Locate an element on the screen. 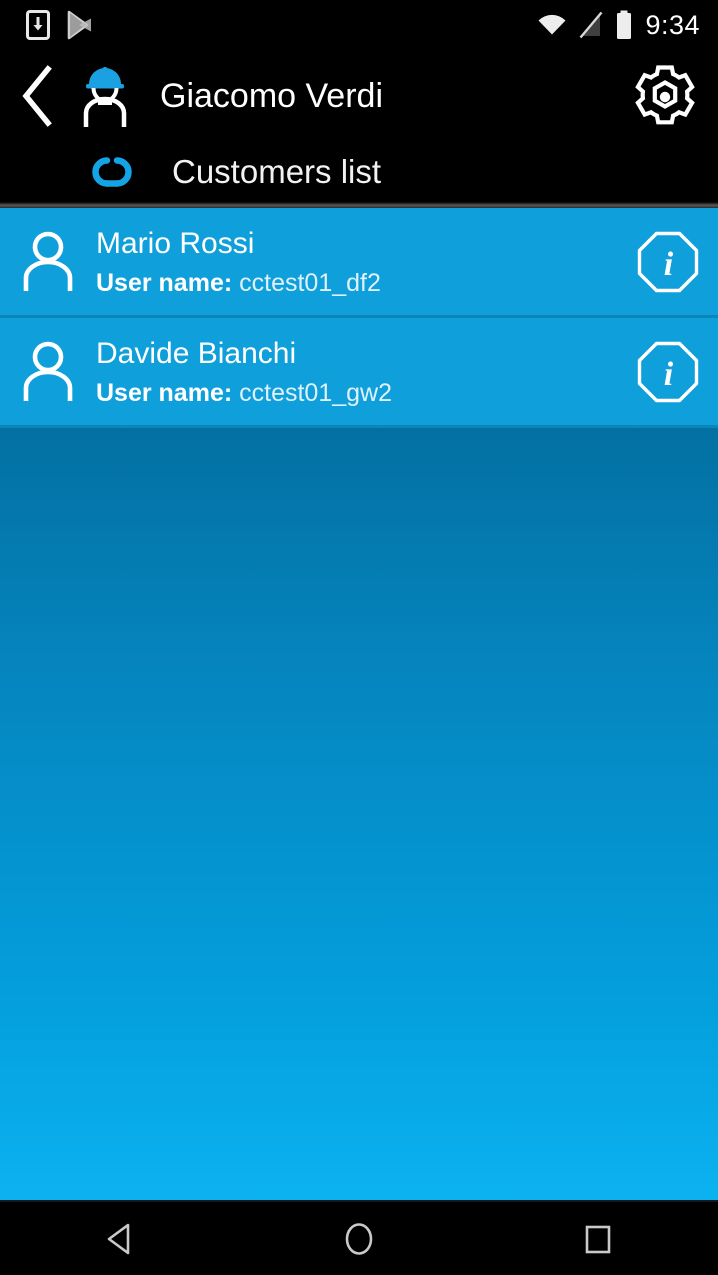 The height and width of the screenshot is (1275, 718). back-button is located at coordinates (38, 96).